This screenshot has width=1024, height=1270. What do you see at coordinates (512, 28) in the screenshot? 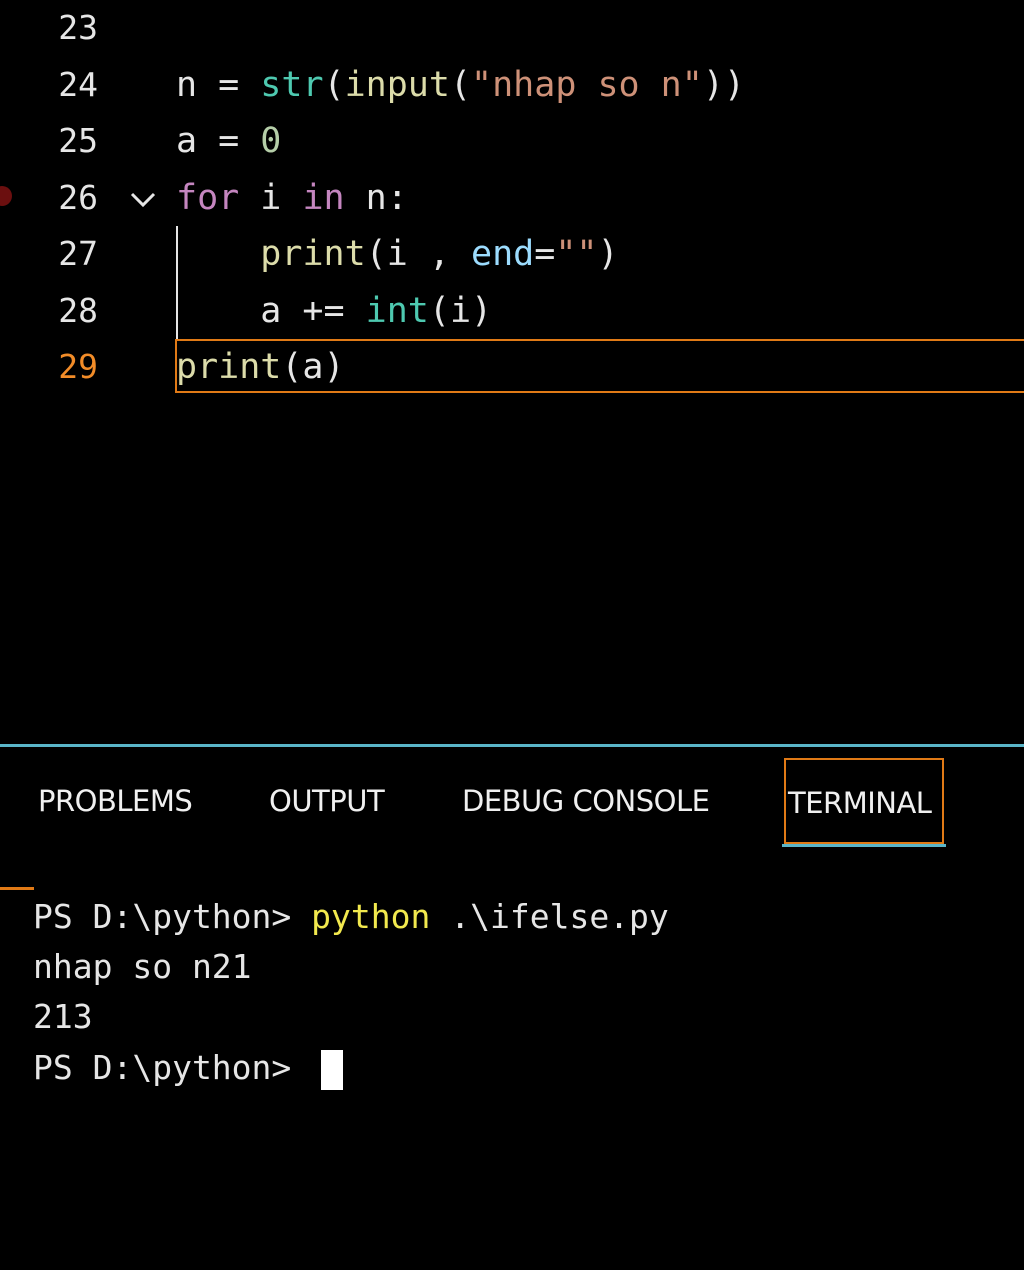
I see `code-line: 23` at bounding box center [512, 28].